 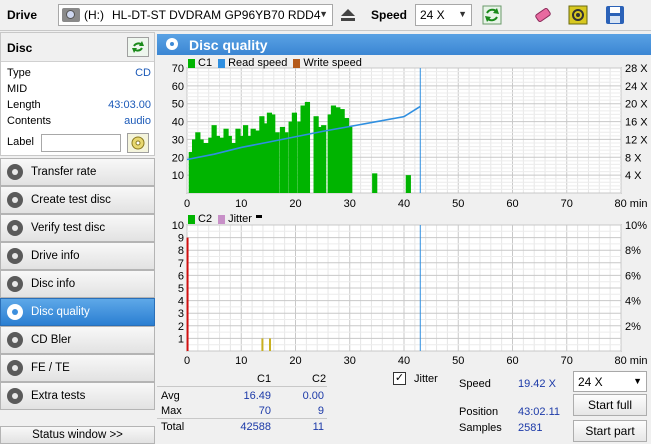 What do you see at coordinates (610, 405) in the screenshot?
I see `start-full-button: Start full` at bounding box center [610, 405].